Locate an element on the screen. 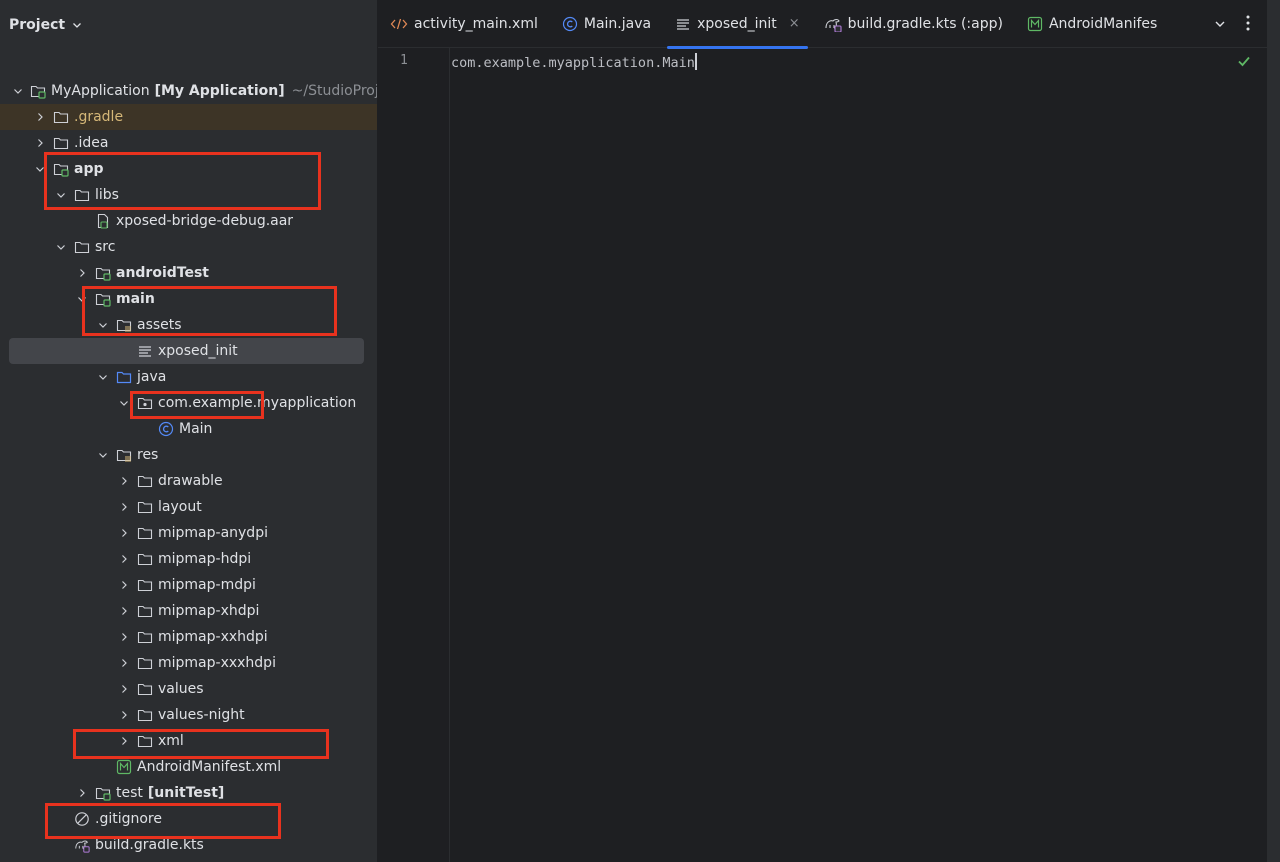 This screenshot has width=1280, height=862. editor-gutter is located at coordinates (414, 455).